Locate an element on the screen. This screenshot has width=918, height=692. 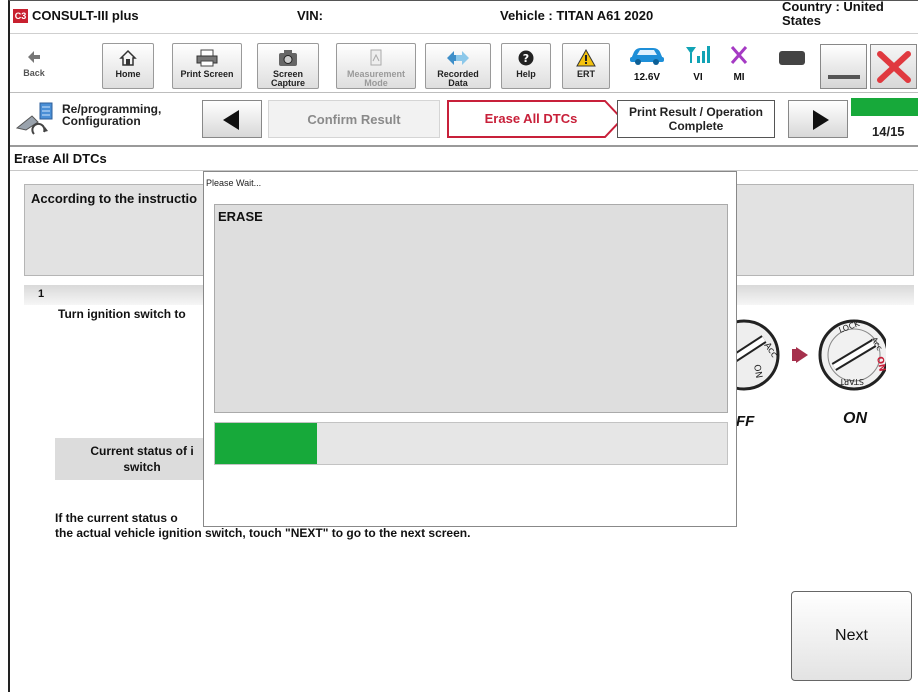
connector-icon is located at coordinates (792, 58).